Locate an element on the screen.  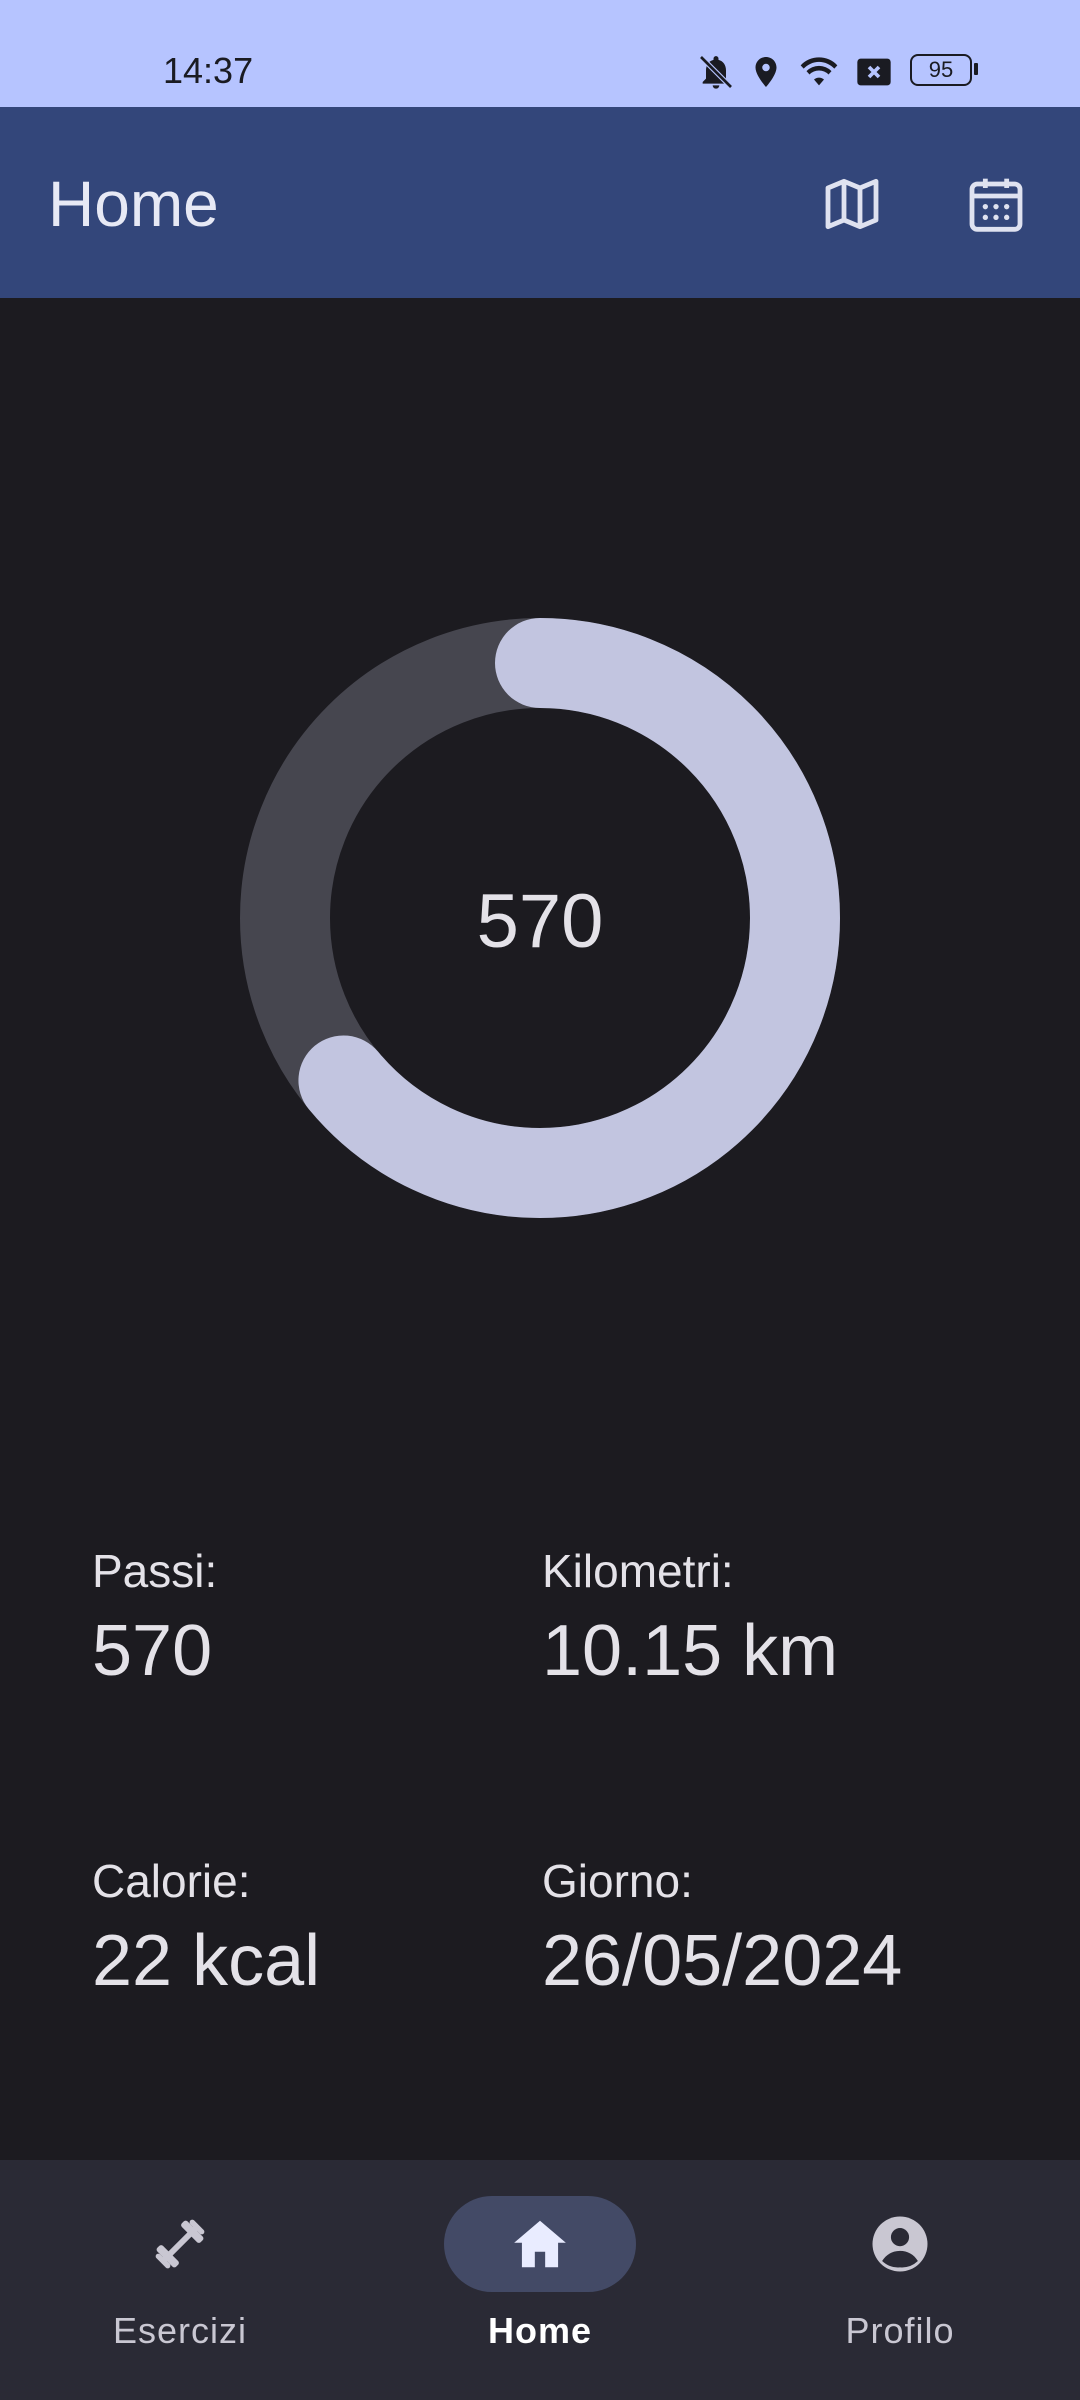
nav-item-home: Home is located at coordinates (540, 2280).